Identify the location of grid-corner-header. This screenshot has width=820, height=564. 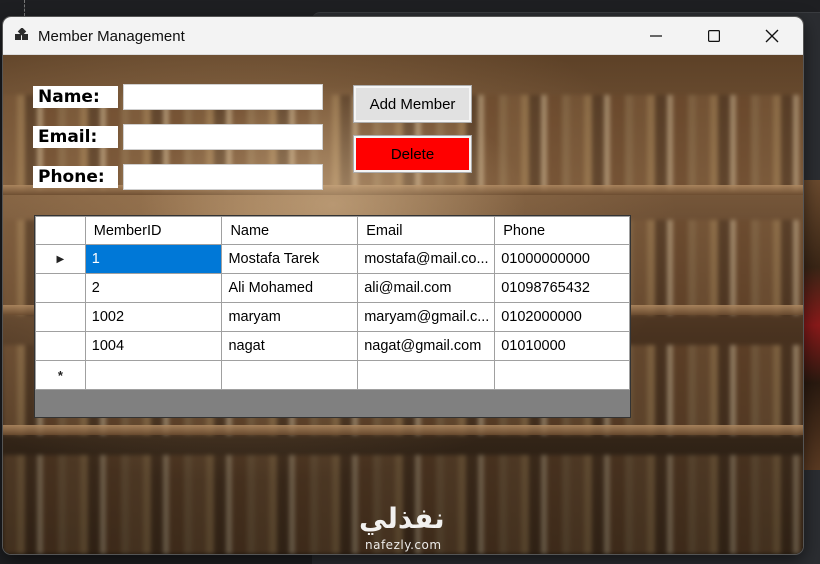
(60, 230).